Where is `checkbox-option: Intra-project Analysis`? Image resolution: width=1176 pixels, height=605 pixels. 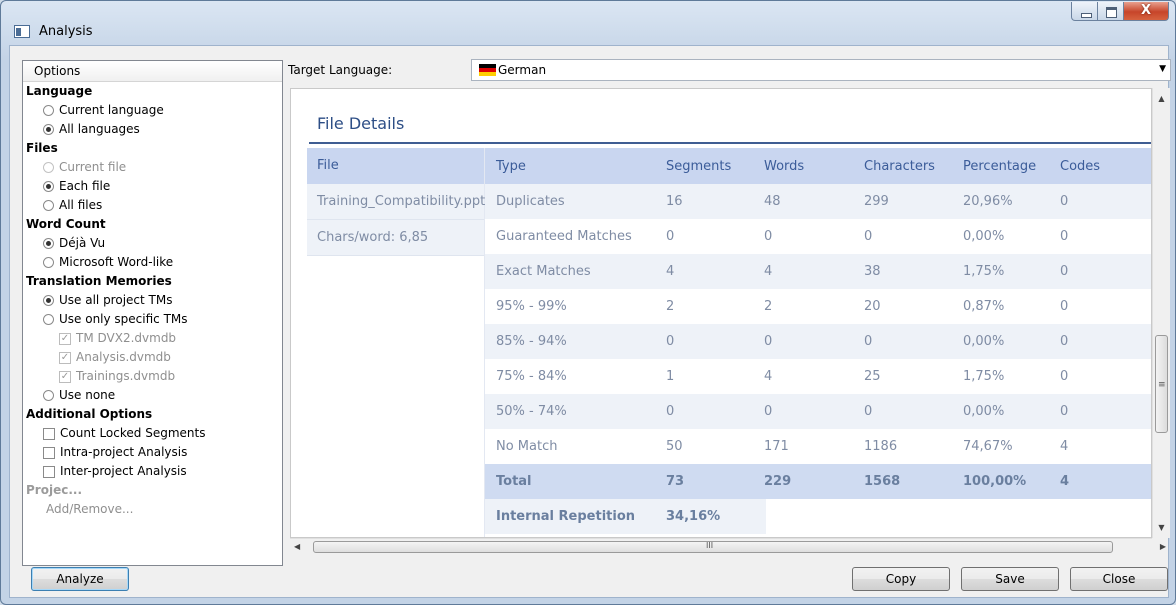 checkbox-option: Intra-project Analysis is located at coordinates (154, 452).